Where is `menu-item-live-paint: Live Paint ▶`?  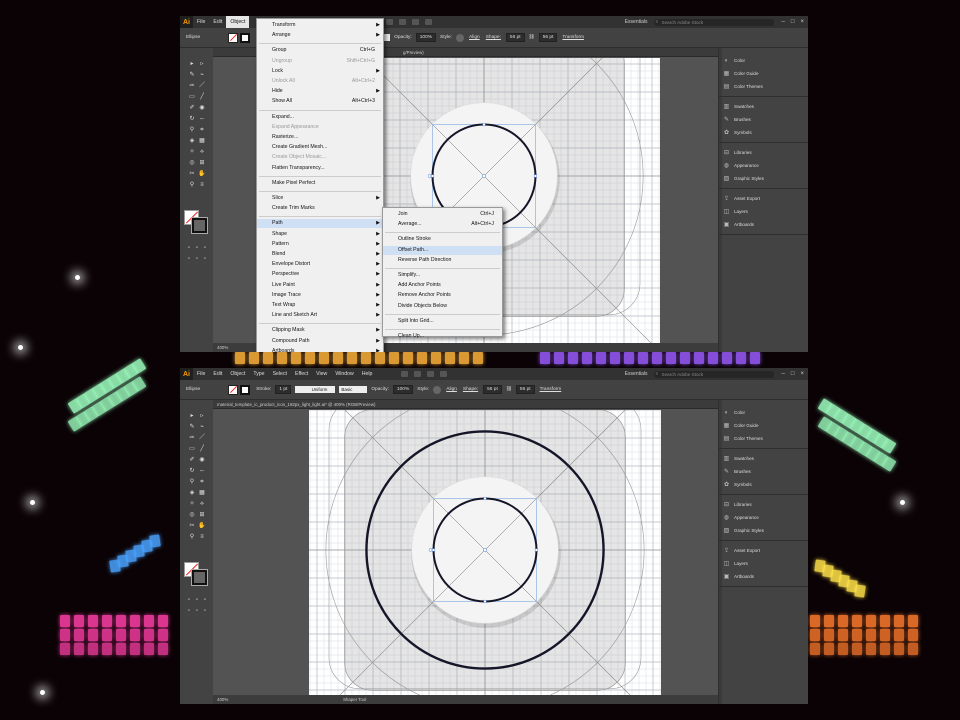
menu-item-live-paint: Live Paint ▶ is located at coordinates (320, 285).